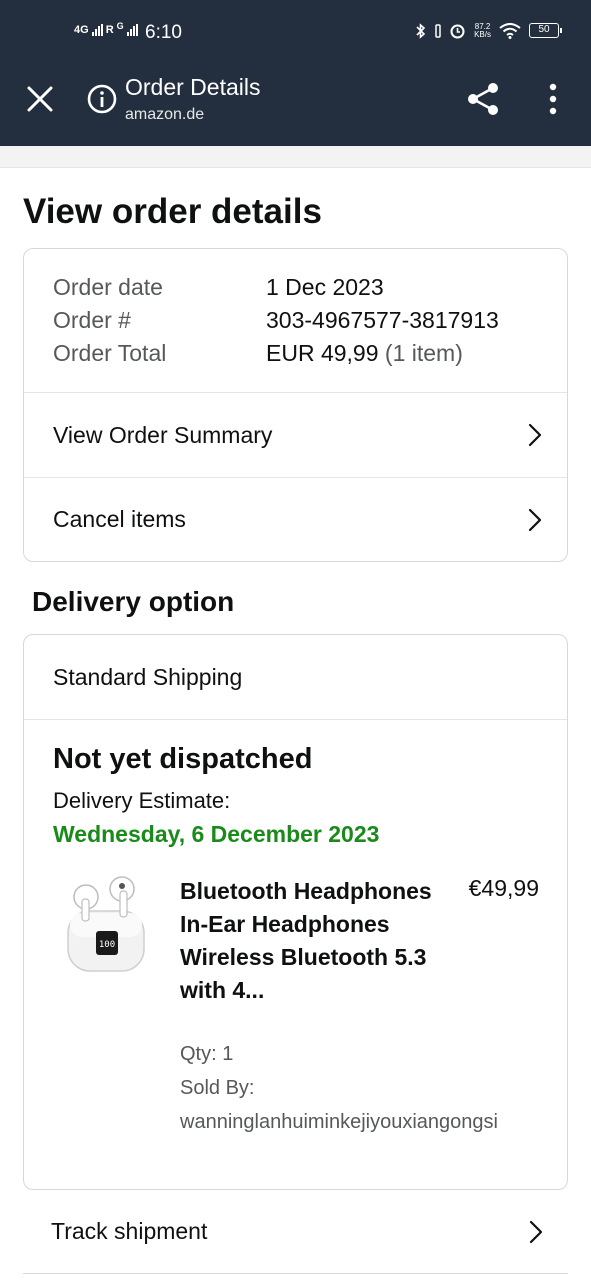  What do you see at coordinates (295, 677) in the screenshot?
I see `shipping-method: Standard Shipping` at bounding box center [295, 677].